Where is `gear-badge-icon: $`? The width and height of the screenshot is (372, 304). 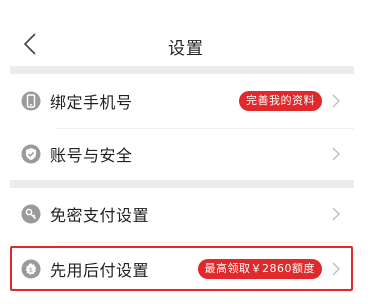
gear-badge-icon: $ is located at coordinates (31, 269).